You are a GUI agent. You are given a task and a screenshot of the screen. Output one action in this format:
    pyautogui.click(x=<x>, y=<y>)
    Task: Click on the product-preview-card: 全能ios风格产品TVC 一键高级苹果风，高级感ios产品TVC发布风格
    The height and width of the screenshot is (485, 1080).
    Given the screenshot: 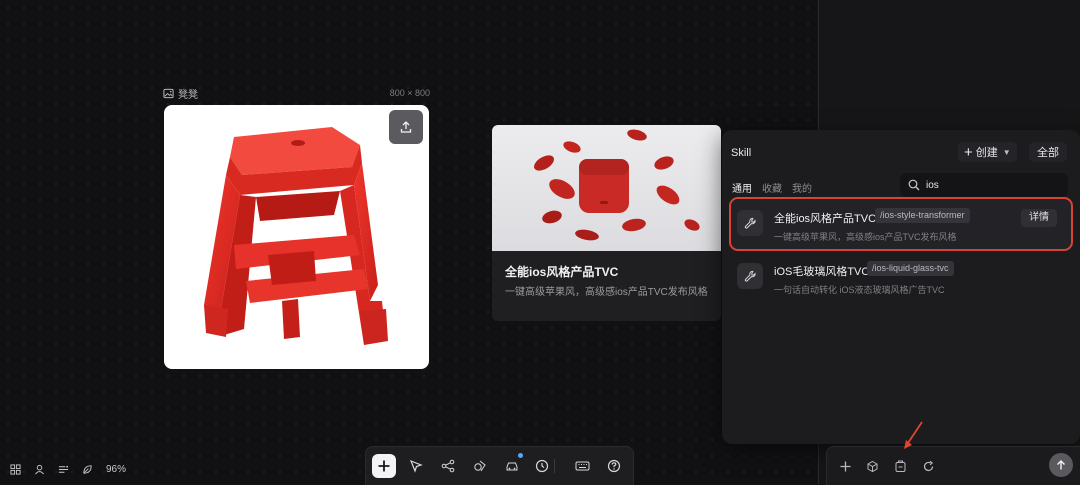 What is the action you would take?
    pyautogui.click(x=606, y=223)
    